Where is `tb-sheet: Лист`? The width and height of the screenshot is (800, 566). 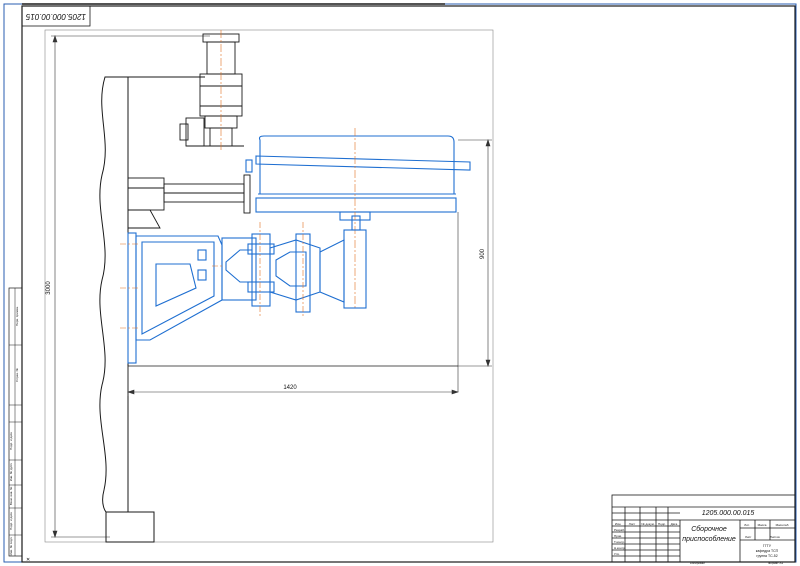
tb-sheet: Лист is located at coordinates (748, 537).